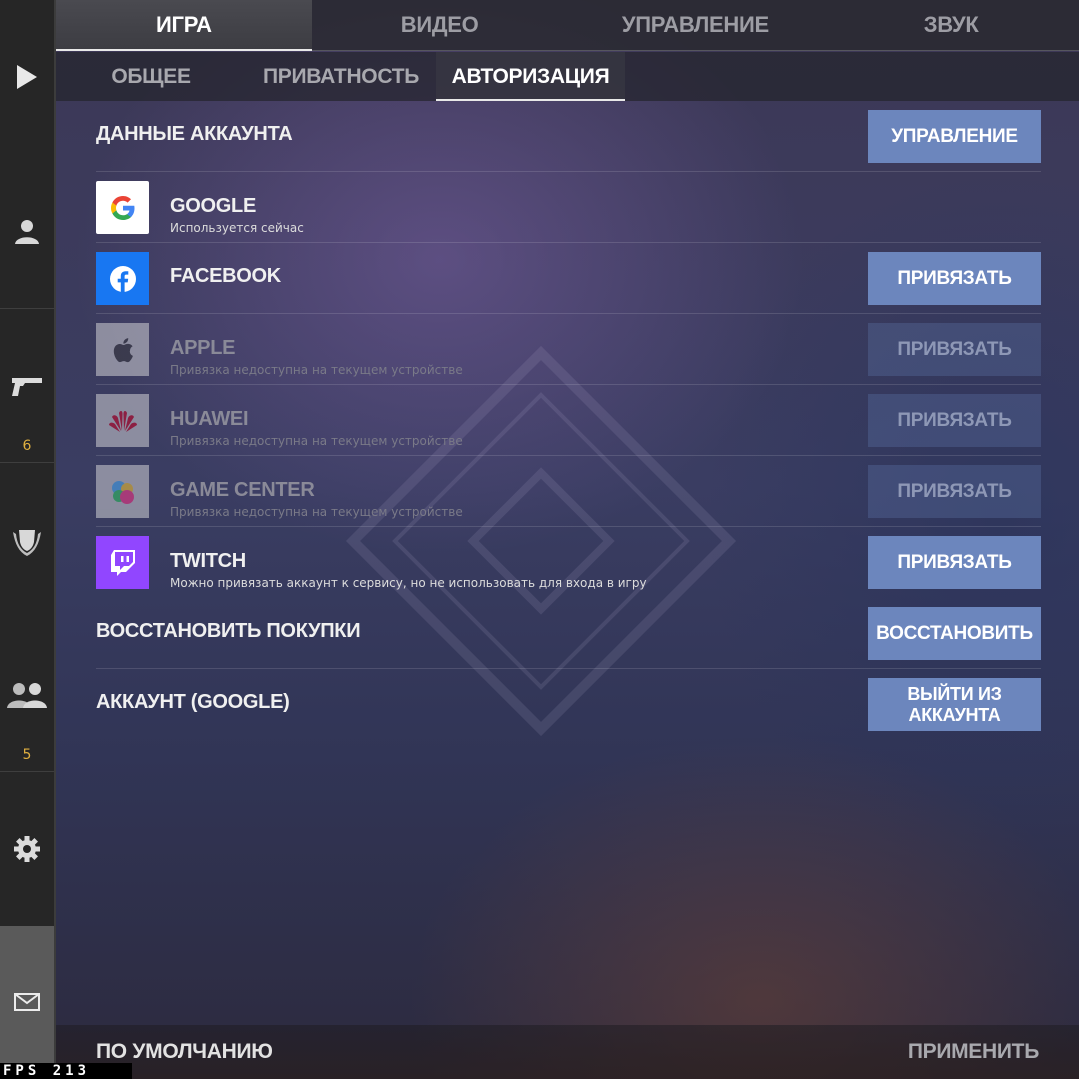 The width and height of the screenshot is (1079, 1079). Describe the element at coordinates (954, 136) in the screenshot. I see `manage-account-button: УПРАВЛЕНИЕ` at that location.